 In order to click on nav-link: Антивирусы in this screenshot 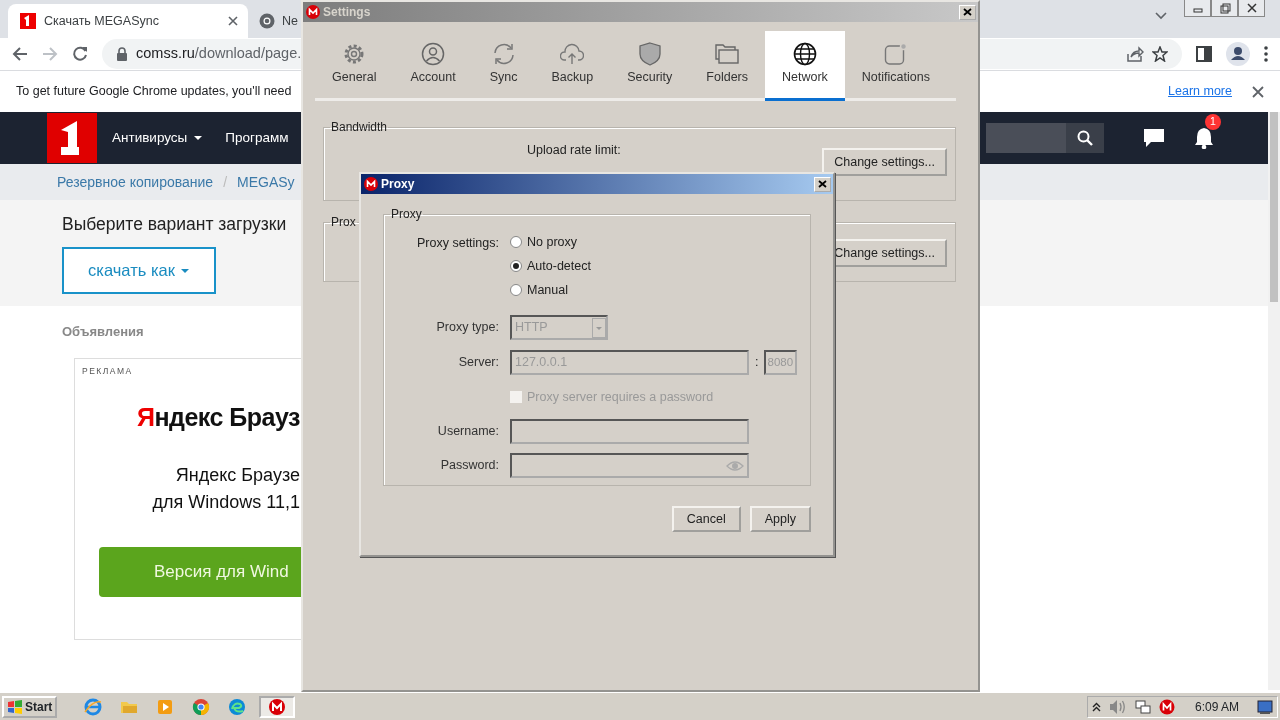, I will do `click(150, 138)`.